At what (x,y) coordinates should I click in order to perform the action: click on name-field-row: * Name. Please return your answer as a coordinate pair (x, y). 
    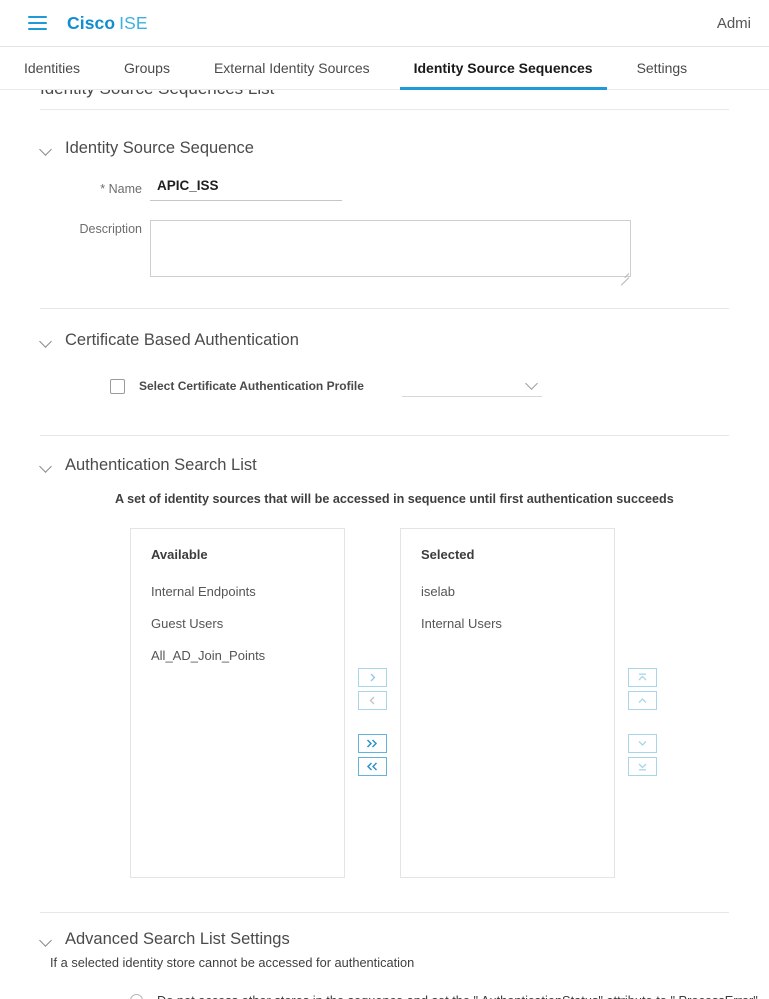
    Looking at the image, I should click on (384, 188).